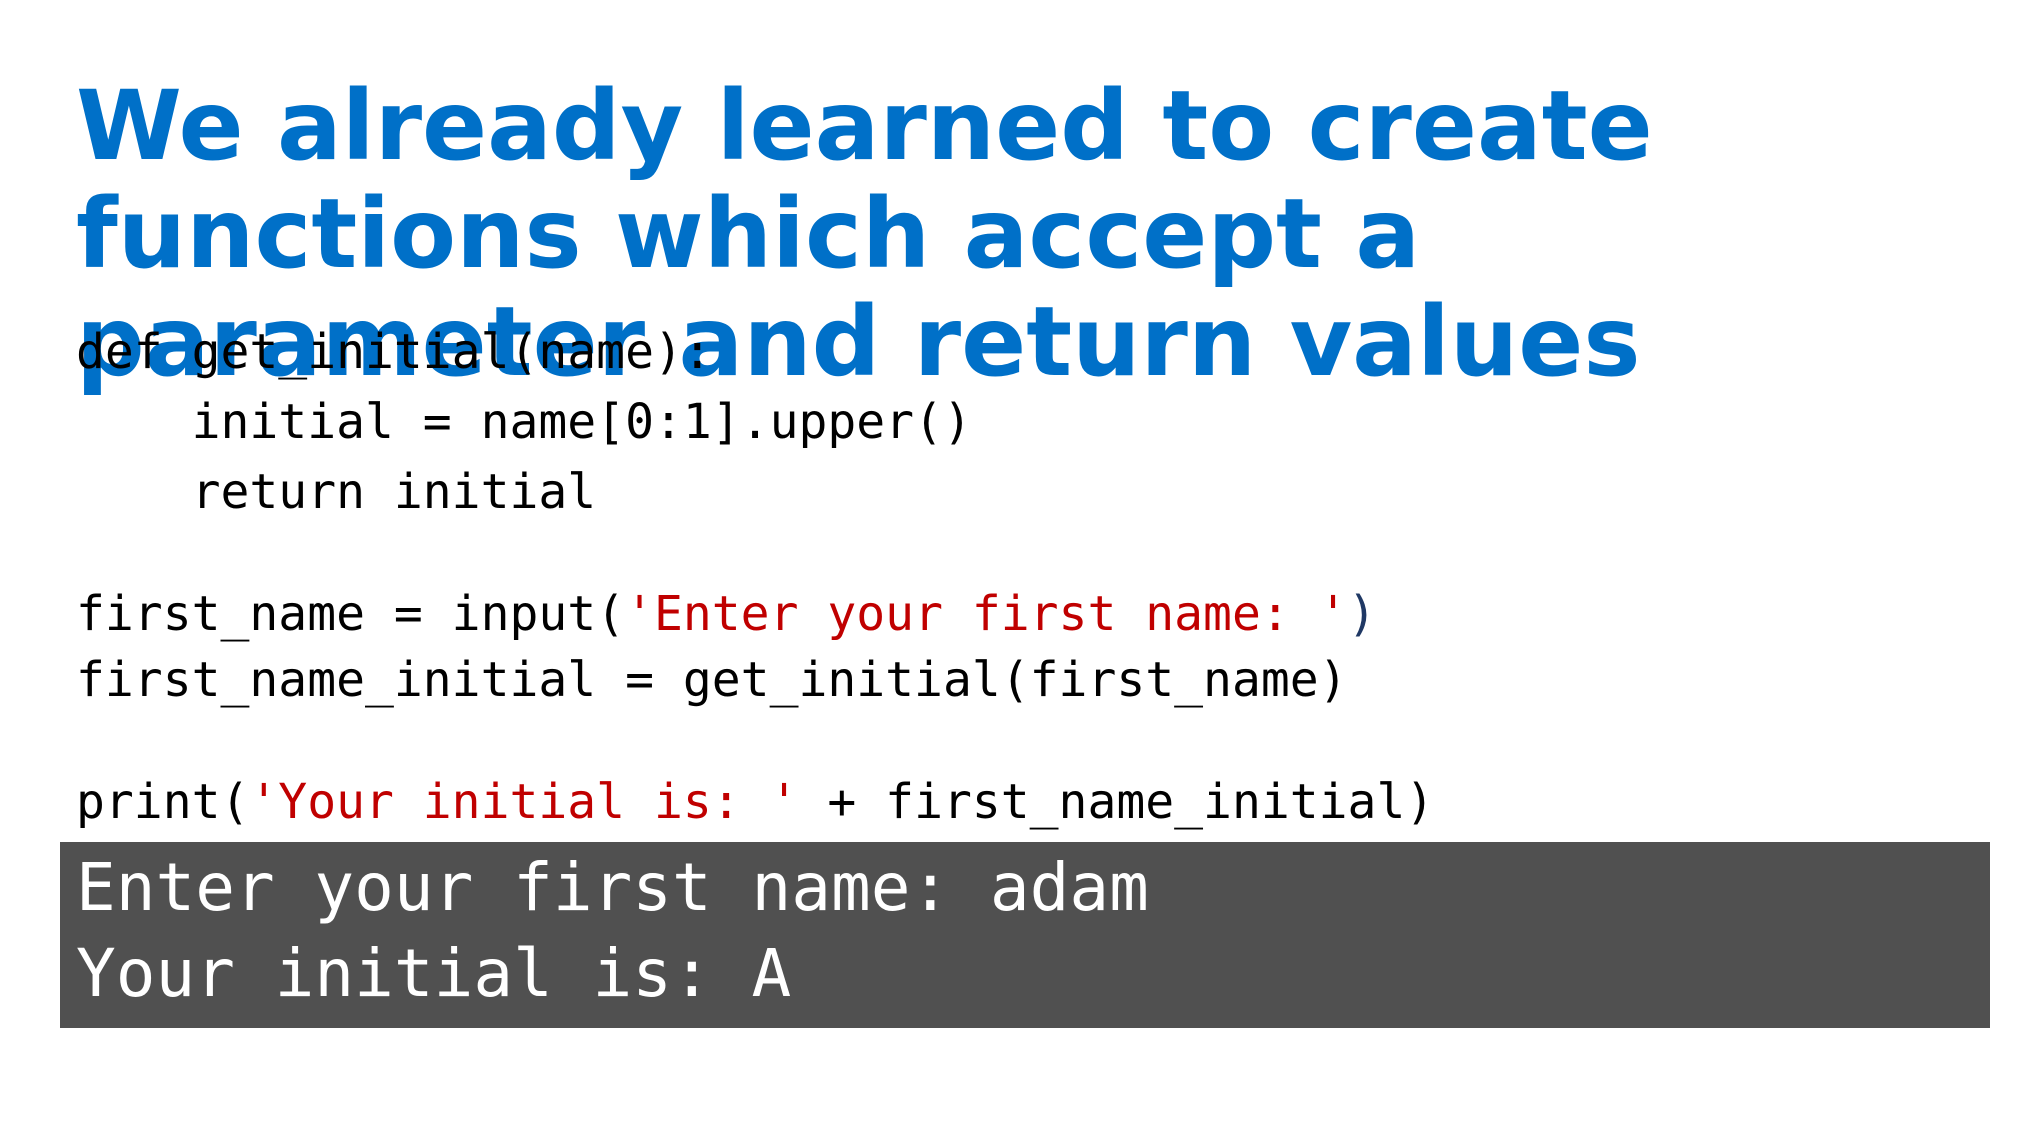 The image size is (2040, 1147). Describe the element at coordinates (1362, 614) in the screenshot. I see `code-line-4-close: )` at that location.